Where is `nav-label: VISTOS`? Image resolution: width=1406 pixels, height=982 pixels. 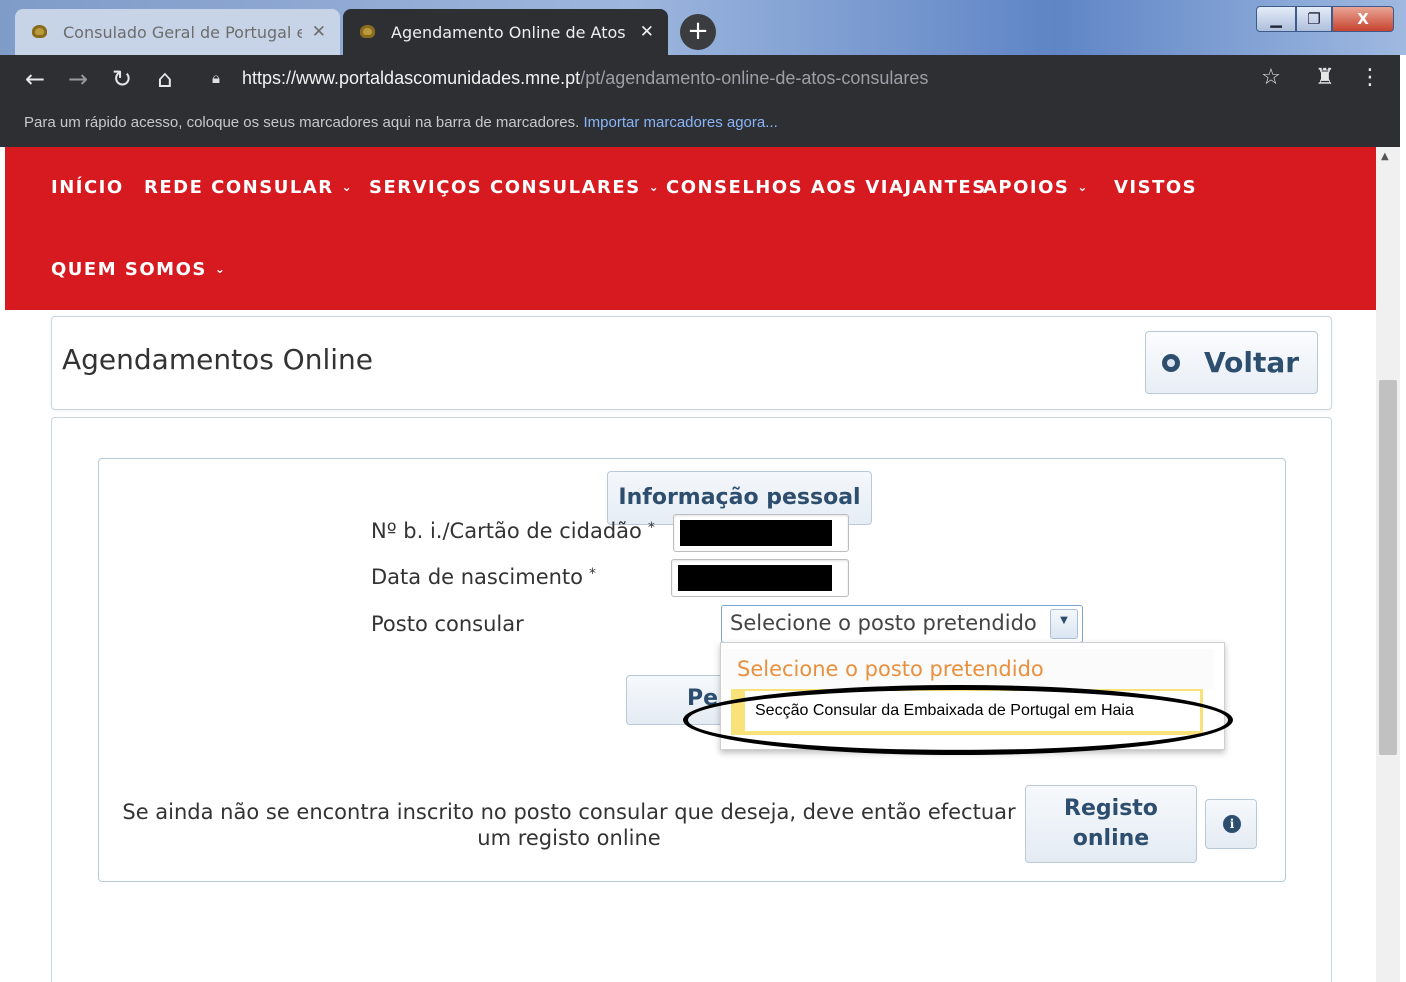
nav-label: VISTOS is located at coordinates (1156, 187).